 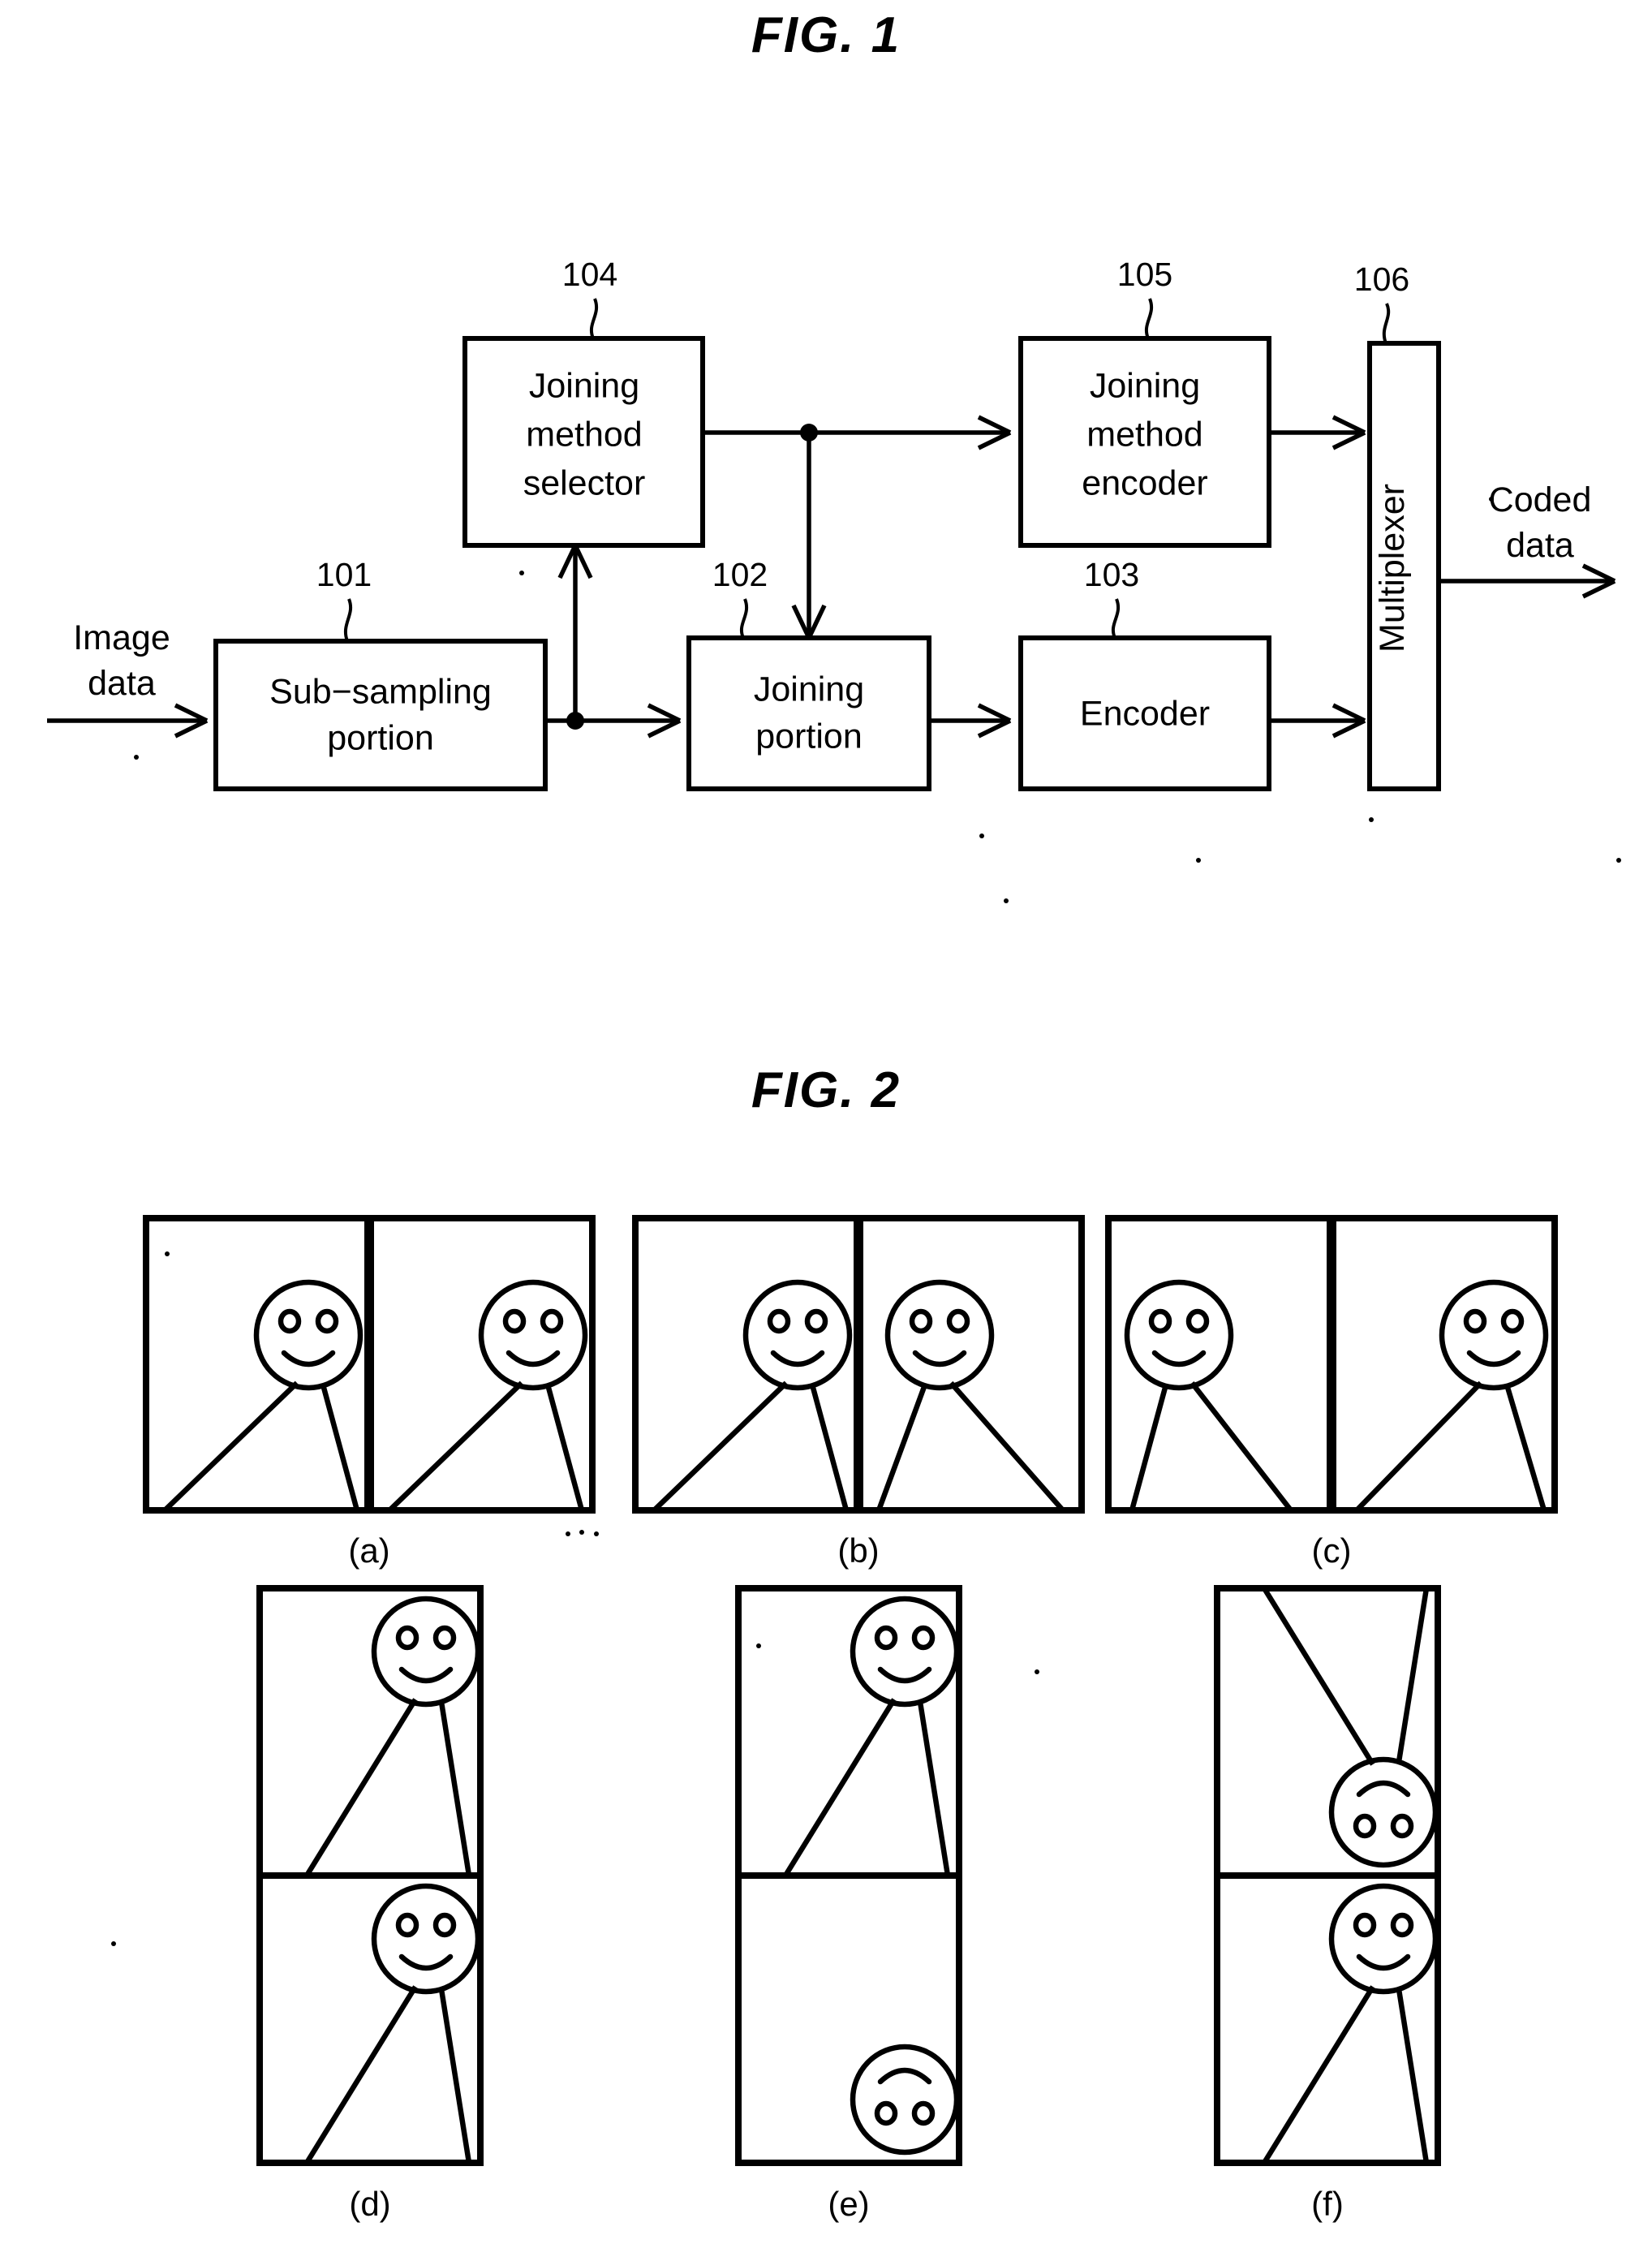 What do you see at coordinates (746, 1365) in the screenshot?
I see `panel-b-frame-left` at bounding box center [746, 1365].